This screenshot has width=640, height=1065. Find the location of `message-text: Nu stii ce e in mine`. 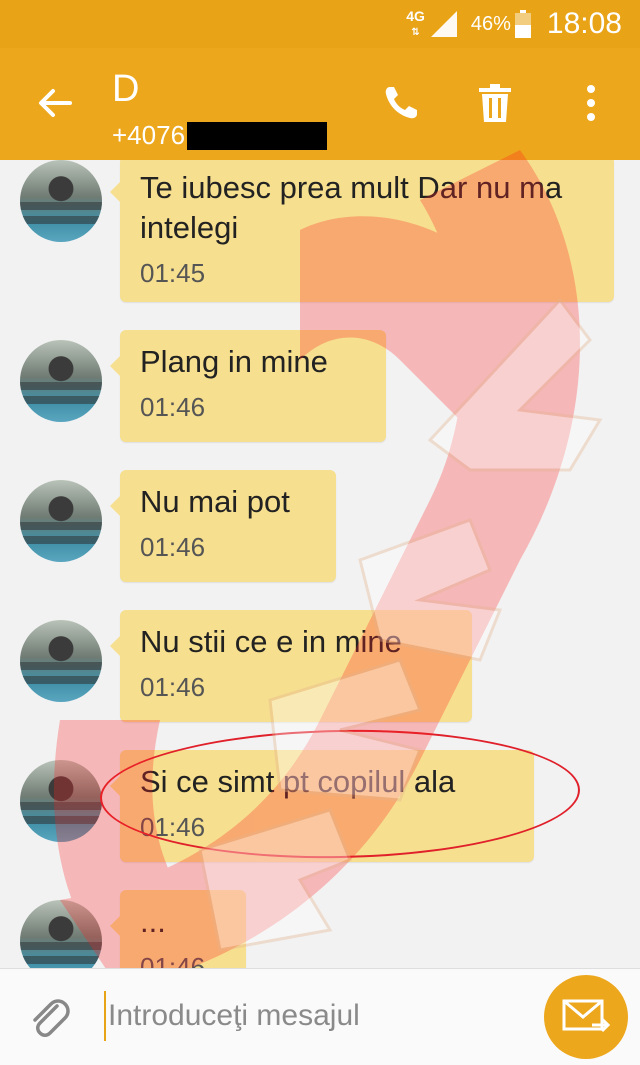

message-text: Nu stii ce e in mine is located at coordinates (271, 641).